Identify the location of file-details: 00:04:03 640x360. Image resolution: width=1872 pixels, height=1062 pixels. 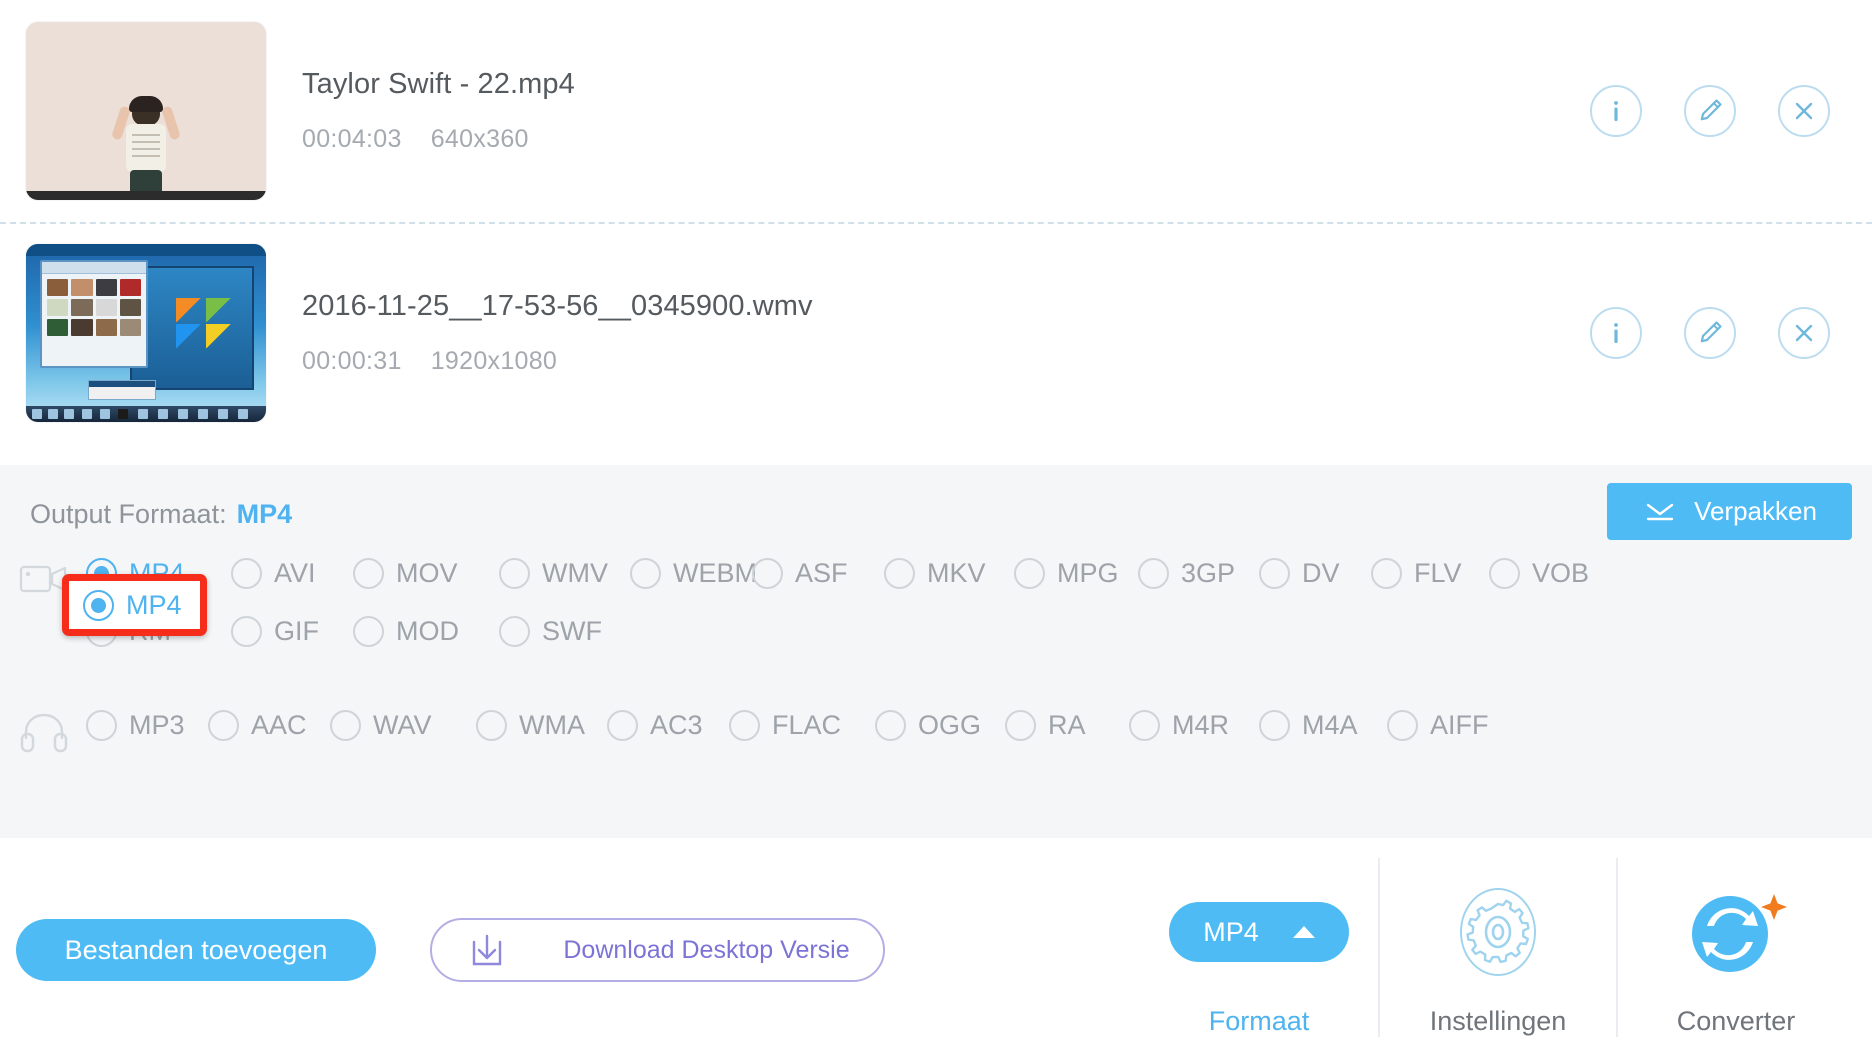
(946, 139).